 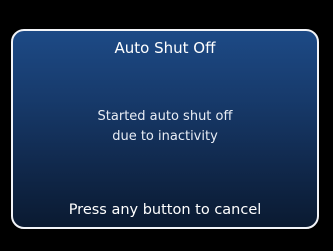 I want to click on dialog-message-line-1: Started auto shut off, so click(x=165, y=116).